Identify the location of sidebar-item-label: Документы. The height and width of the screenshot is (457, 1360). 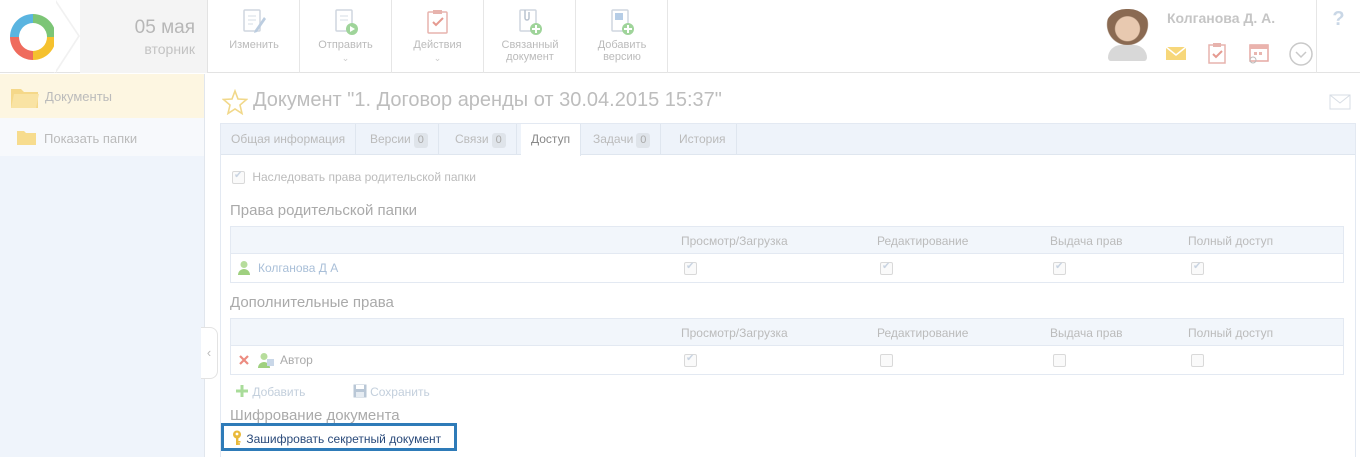
(79, 96).